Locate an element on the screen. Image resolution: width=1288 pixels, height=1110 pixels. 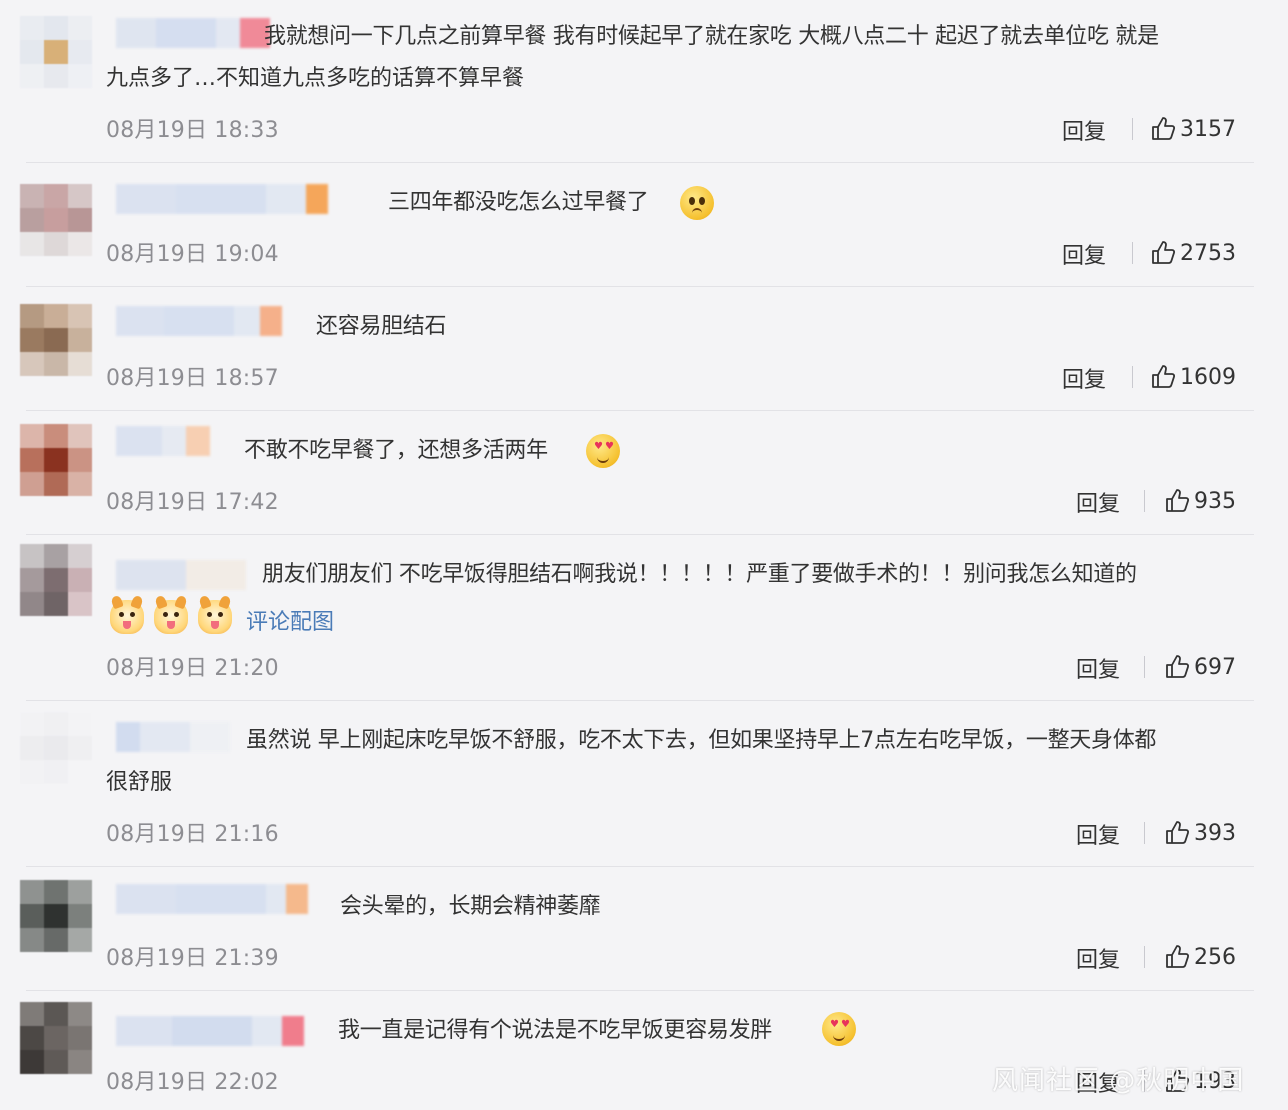
comment-text-continued: 很舒服 is located at coordinates (139, 782).